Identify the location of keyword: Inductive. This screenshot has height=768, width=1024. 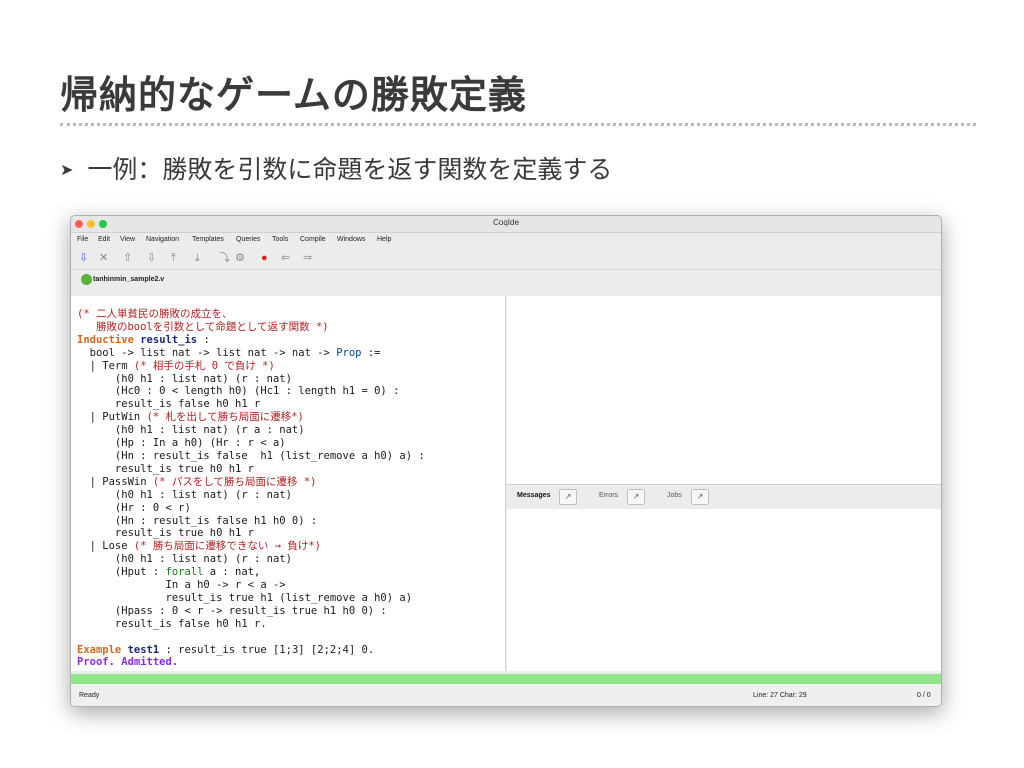
(105, 339).